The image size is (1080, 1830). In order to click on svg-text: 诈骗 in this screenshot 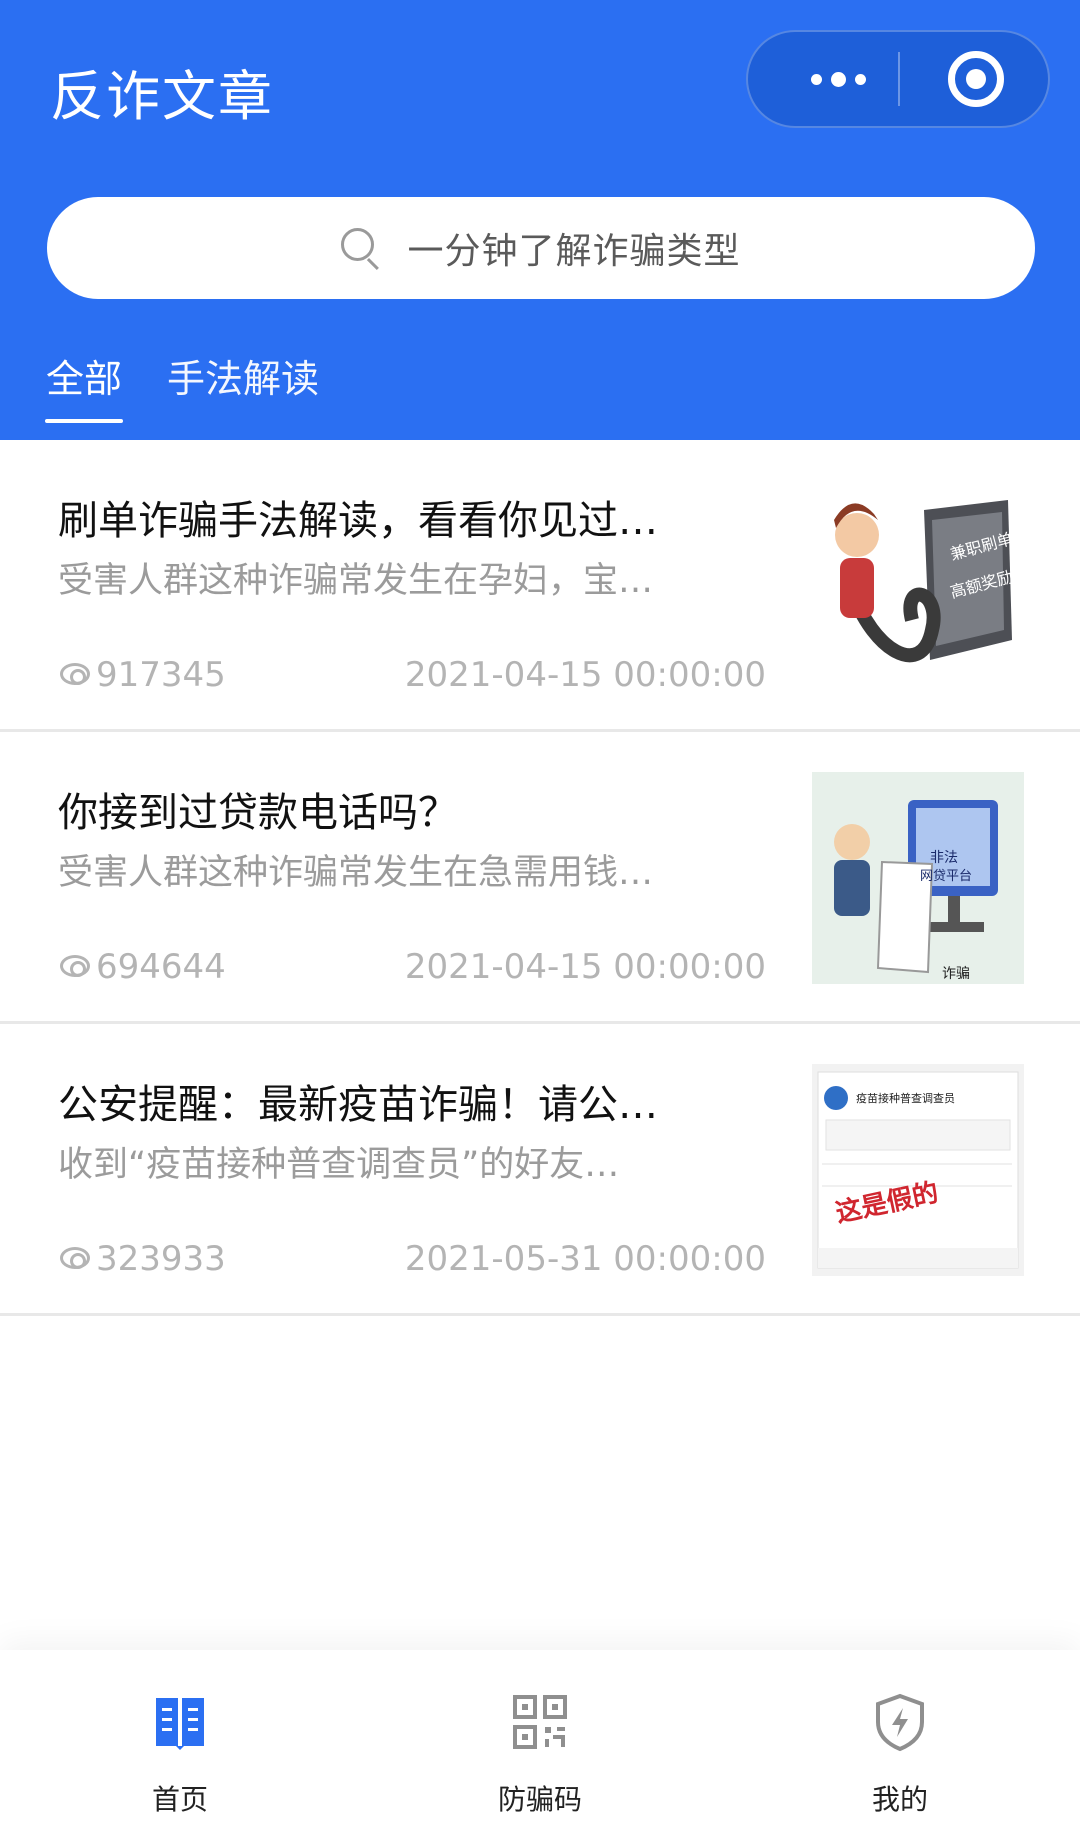, I will do `click(956, 974)`.